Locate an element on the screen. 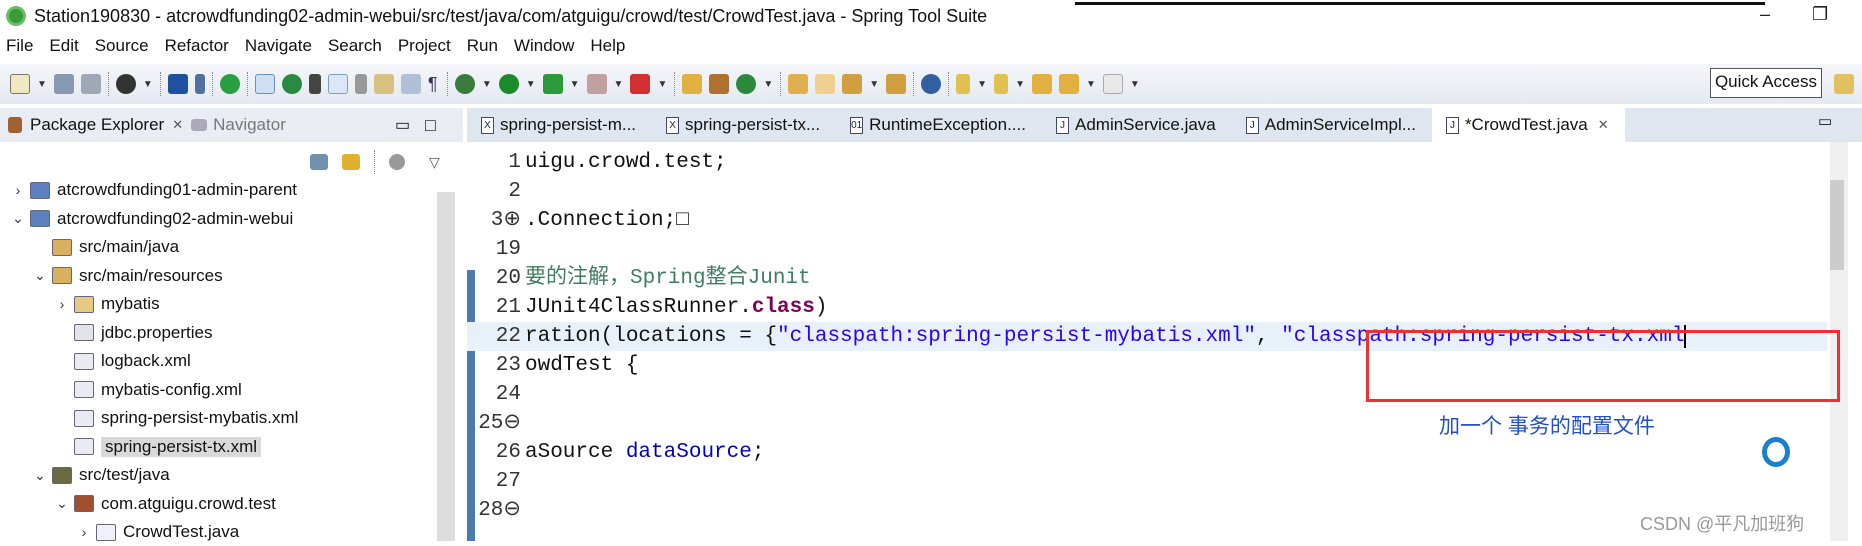 The width and height of the screenshot is (1862, 546). annotation-icon is located at coordinates (383, 84).